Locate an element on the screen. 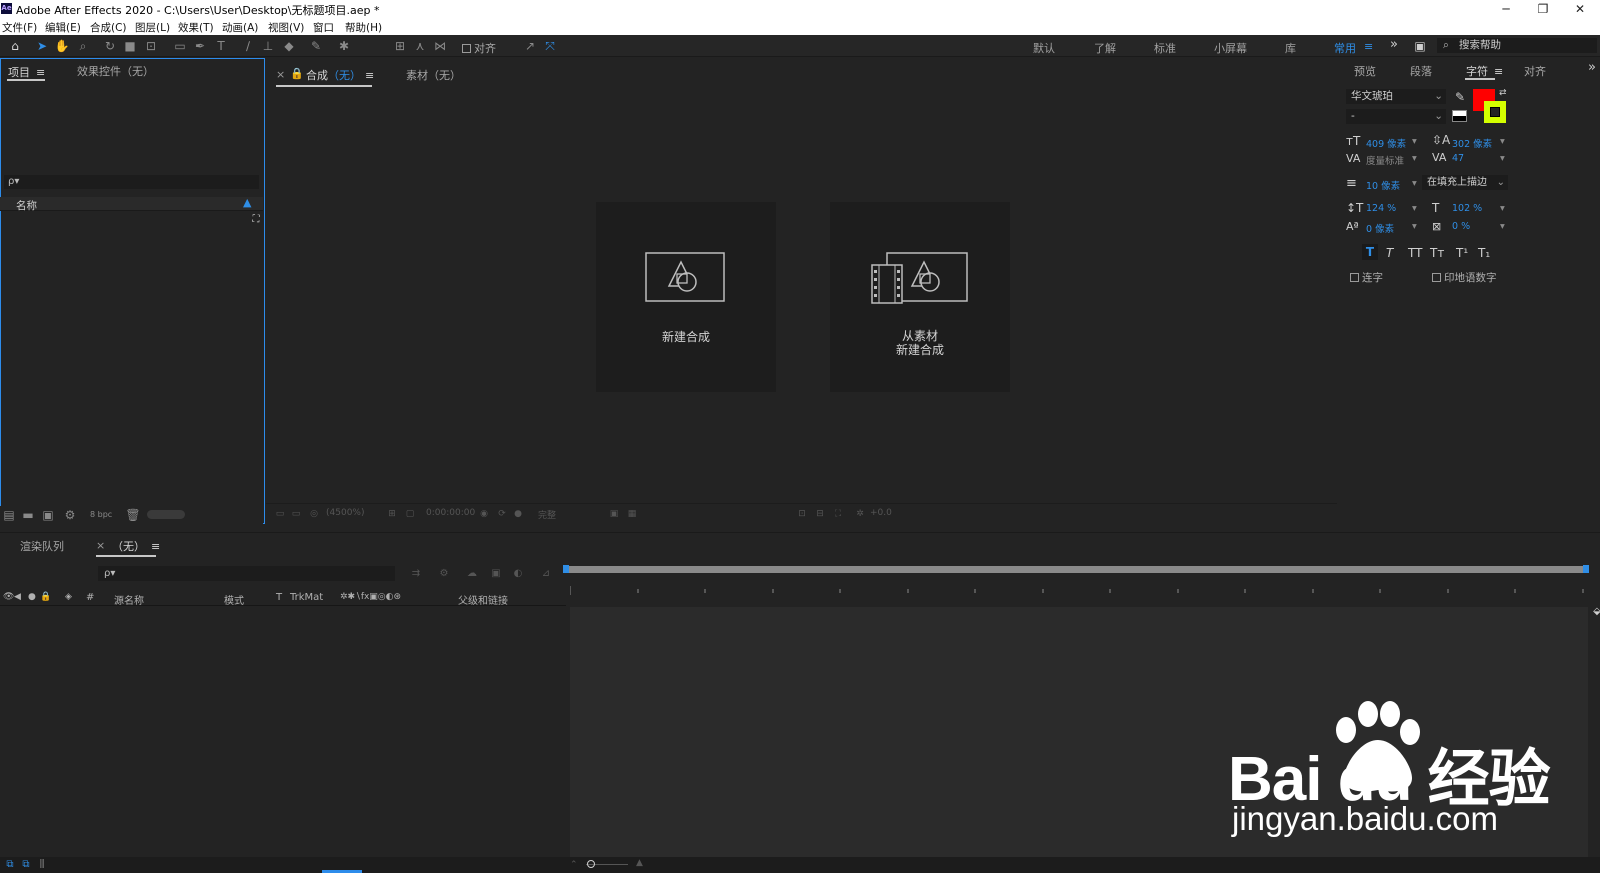 This screenshot has height=873, width=1600. small-caps-button: Tт is located at coordinates (1437, 253).